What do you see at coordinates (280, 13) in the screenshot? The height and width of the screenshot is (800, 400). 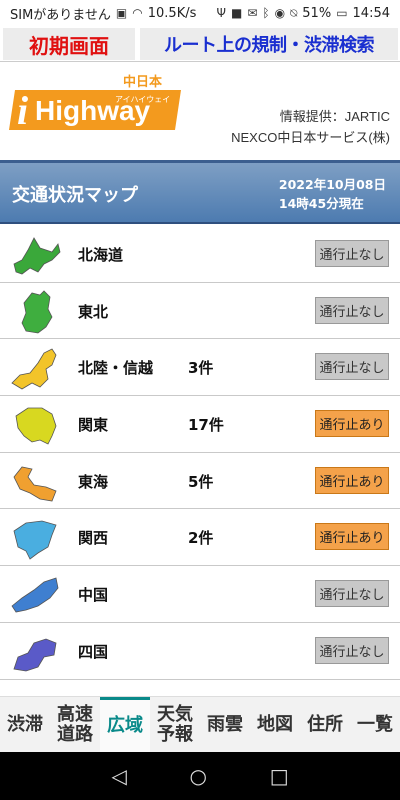 I see `location-icon: ◉` at bounding box center [280, 13].